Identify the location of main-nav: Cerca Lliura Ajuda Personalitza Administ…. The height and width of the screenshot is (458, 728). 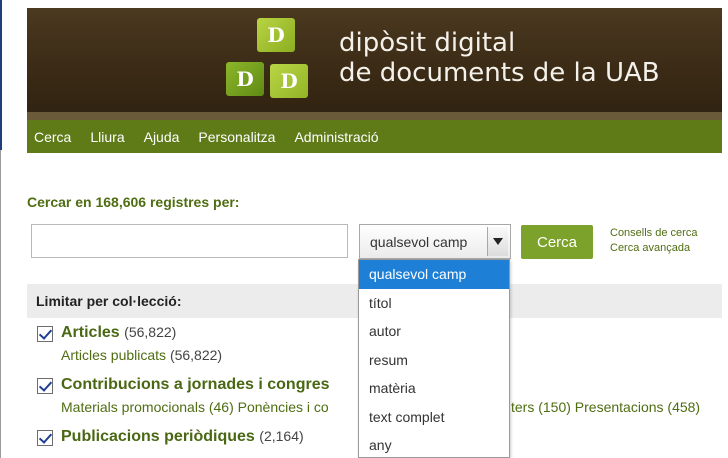
(374, 136).